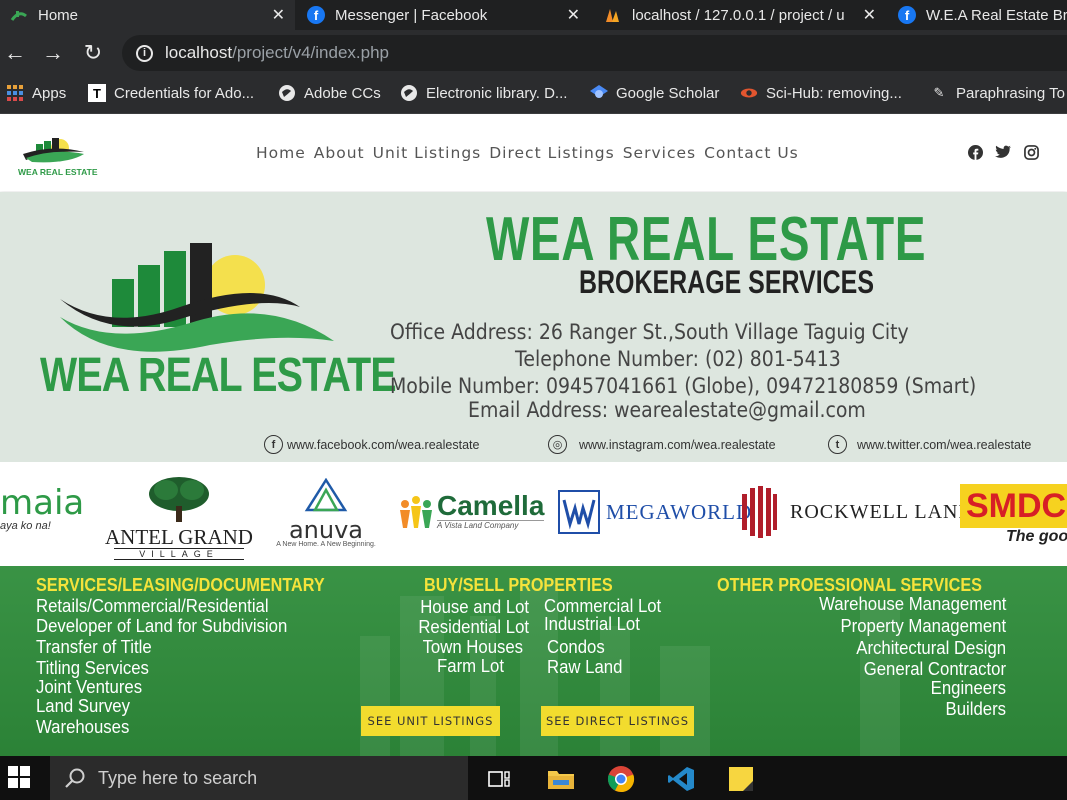 This screenshot has height=800, width=1067. Describe the element at coordinates (551, 153) in the screenshot. I see `nav-direct-listings: Direct Listings` at that location.